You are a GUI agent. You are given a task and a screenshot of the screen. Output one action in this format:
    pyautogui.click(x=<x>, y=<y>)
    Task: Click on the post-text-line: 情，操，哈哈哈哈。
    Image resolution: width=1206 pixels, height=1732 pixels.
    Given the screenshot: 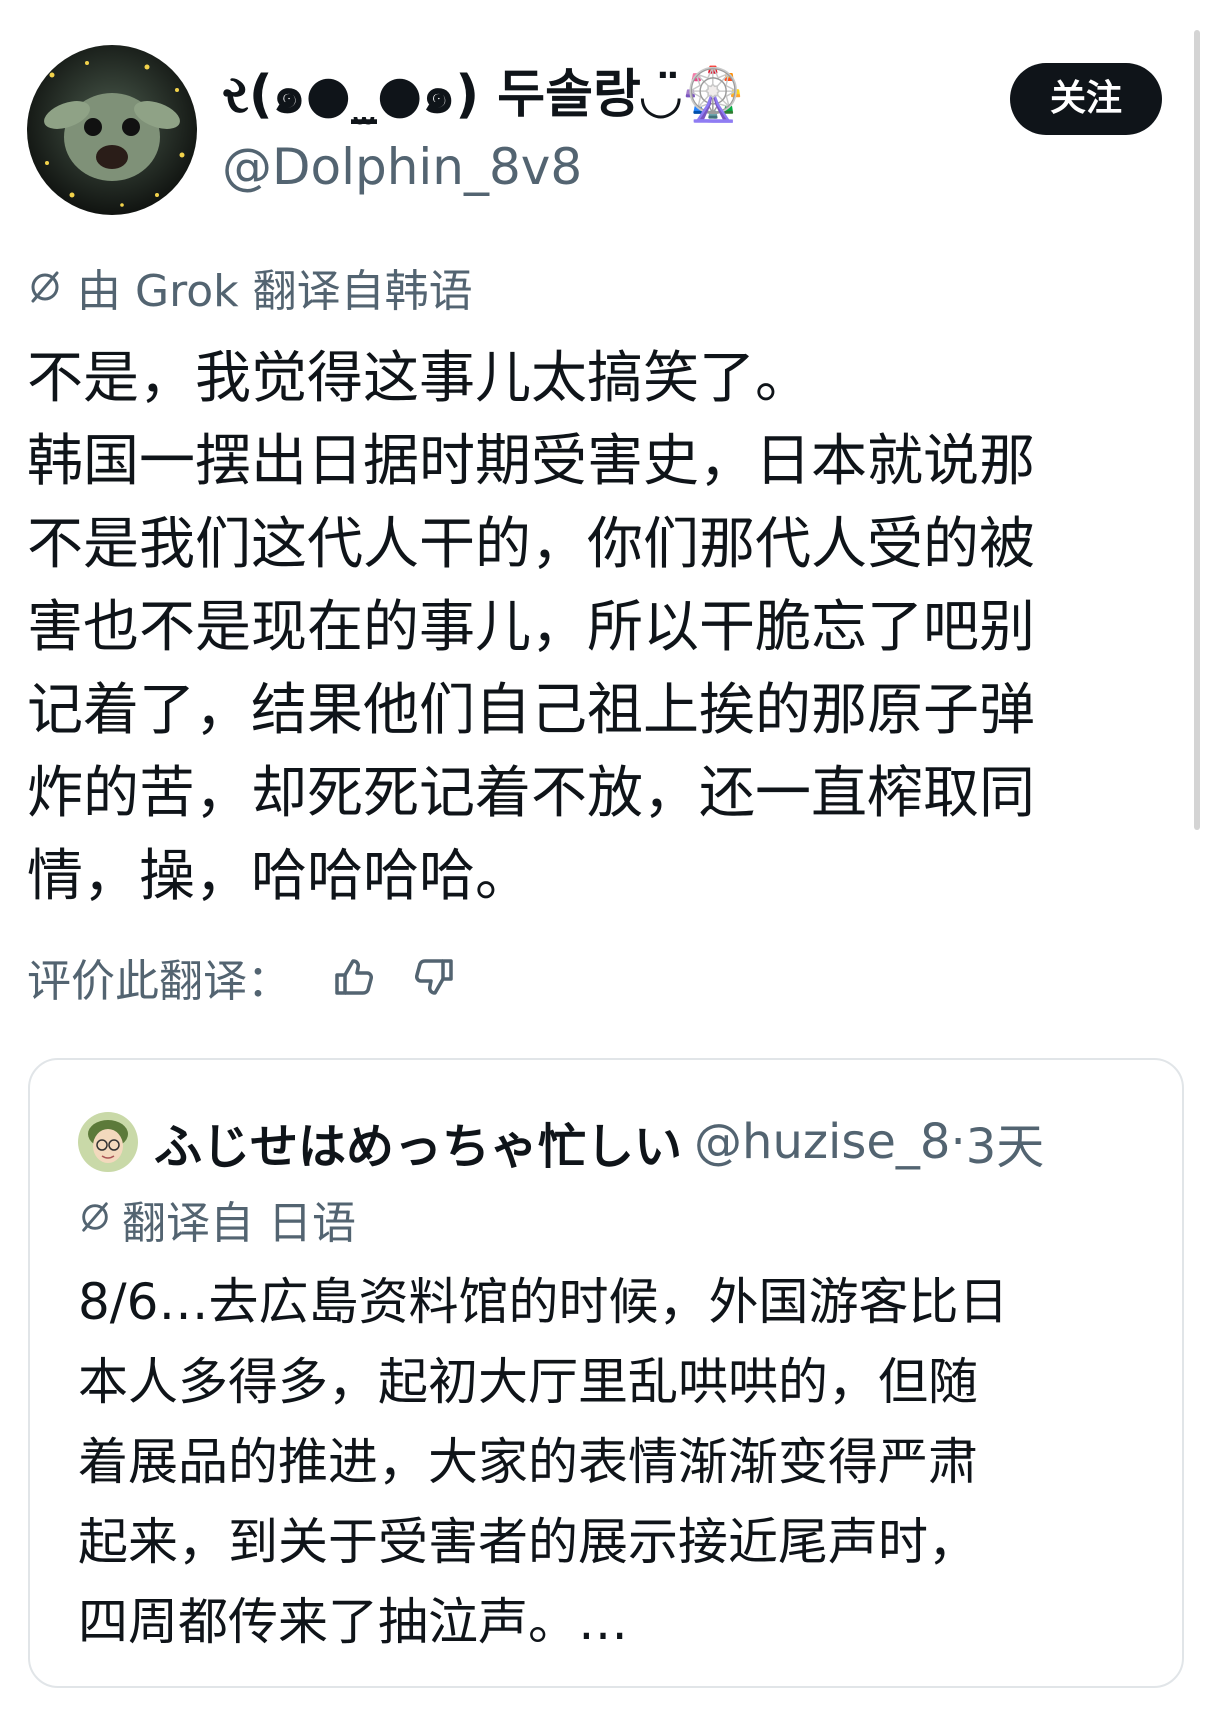 What is the action you would take?
    pyautogui.click(x=279, y=876)
    